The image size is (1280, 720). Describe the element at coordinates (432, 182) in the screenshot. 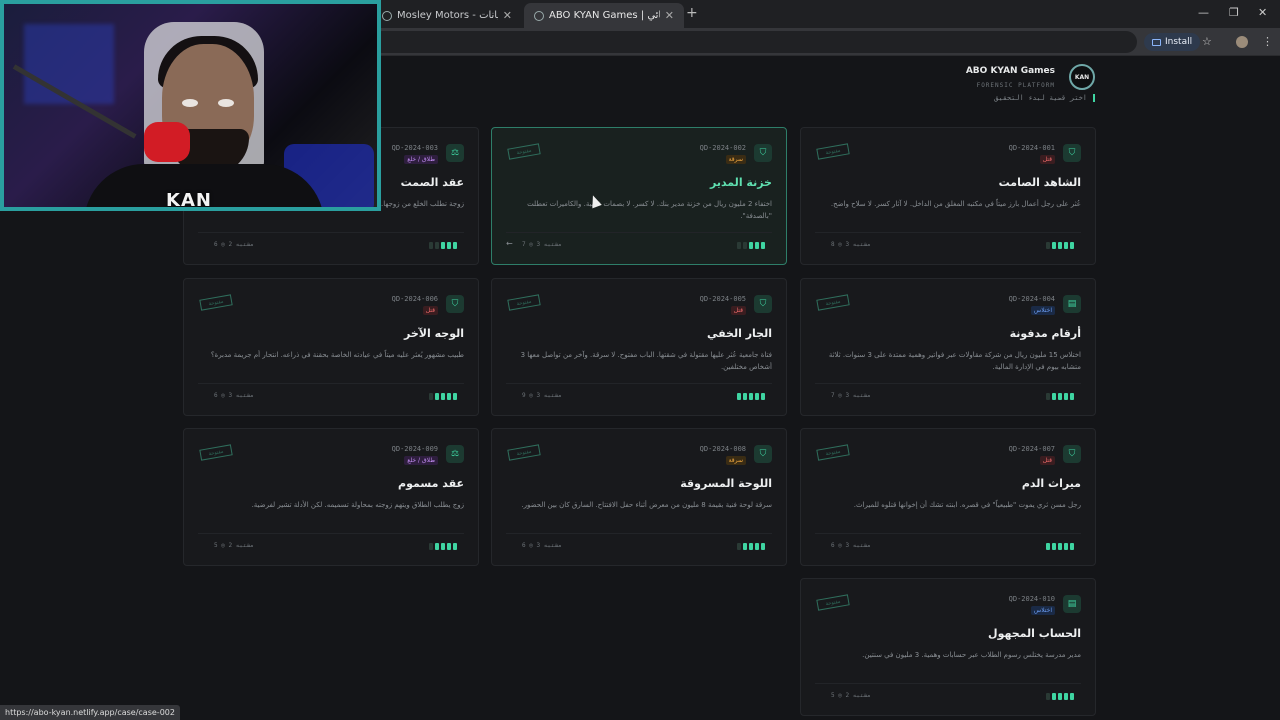

I see `case-title: عقد الصمت` at that location.